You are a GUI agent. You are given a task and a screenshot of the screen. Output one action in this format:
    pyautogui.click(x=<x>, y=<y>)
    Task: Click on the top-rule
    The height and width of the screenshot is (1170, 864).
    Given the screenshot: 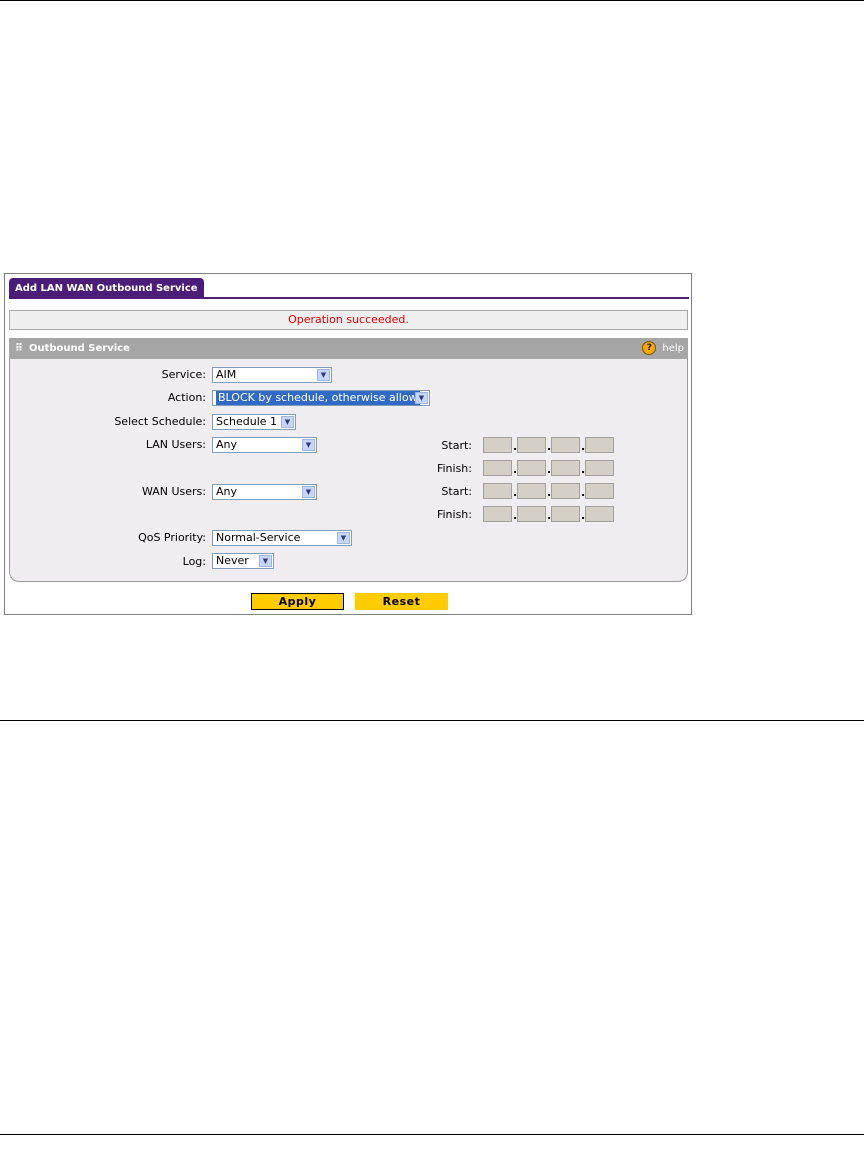 What is the action you would take?
    pyautogui.click(x=432, y=0)
    